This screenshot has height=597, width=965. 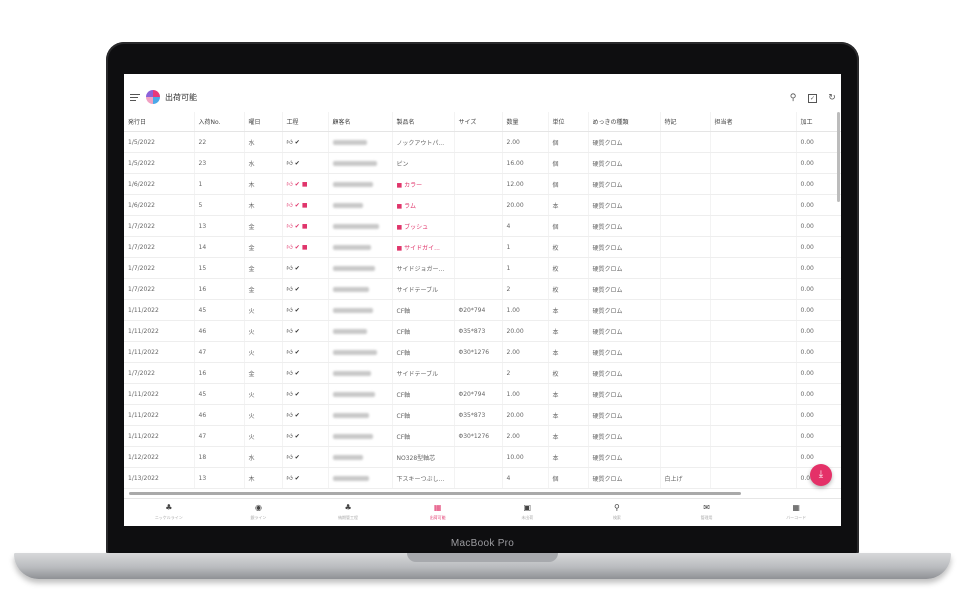 I want to click on cell-amount: 0.00, so click(x=818, y=394).